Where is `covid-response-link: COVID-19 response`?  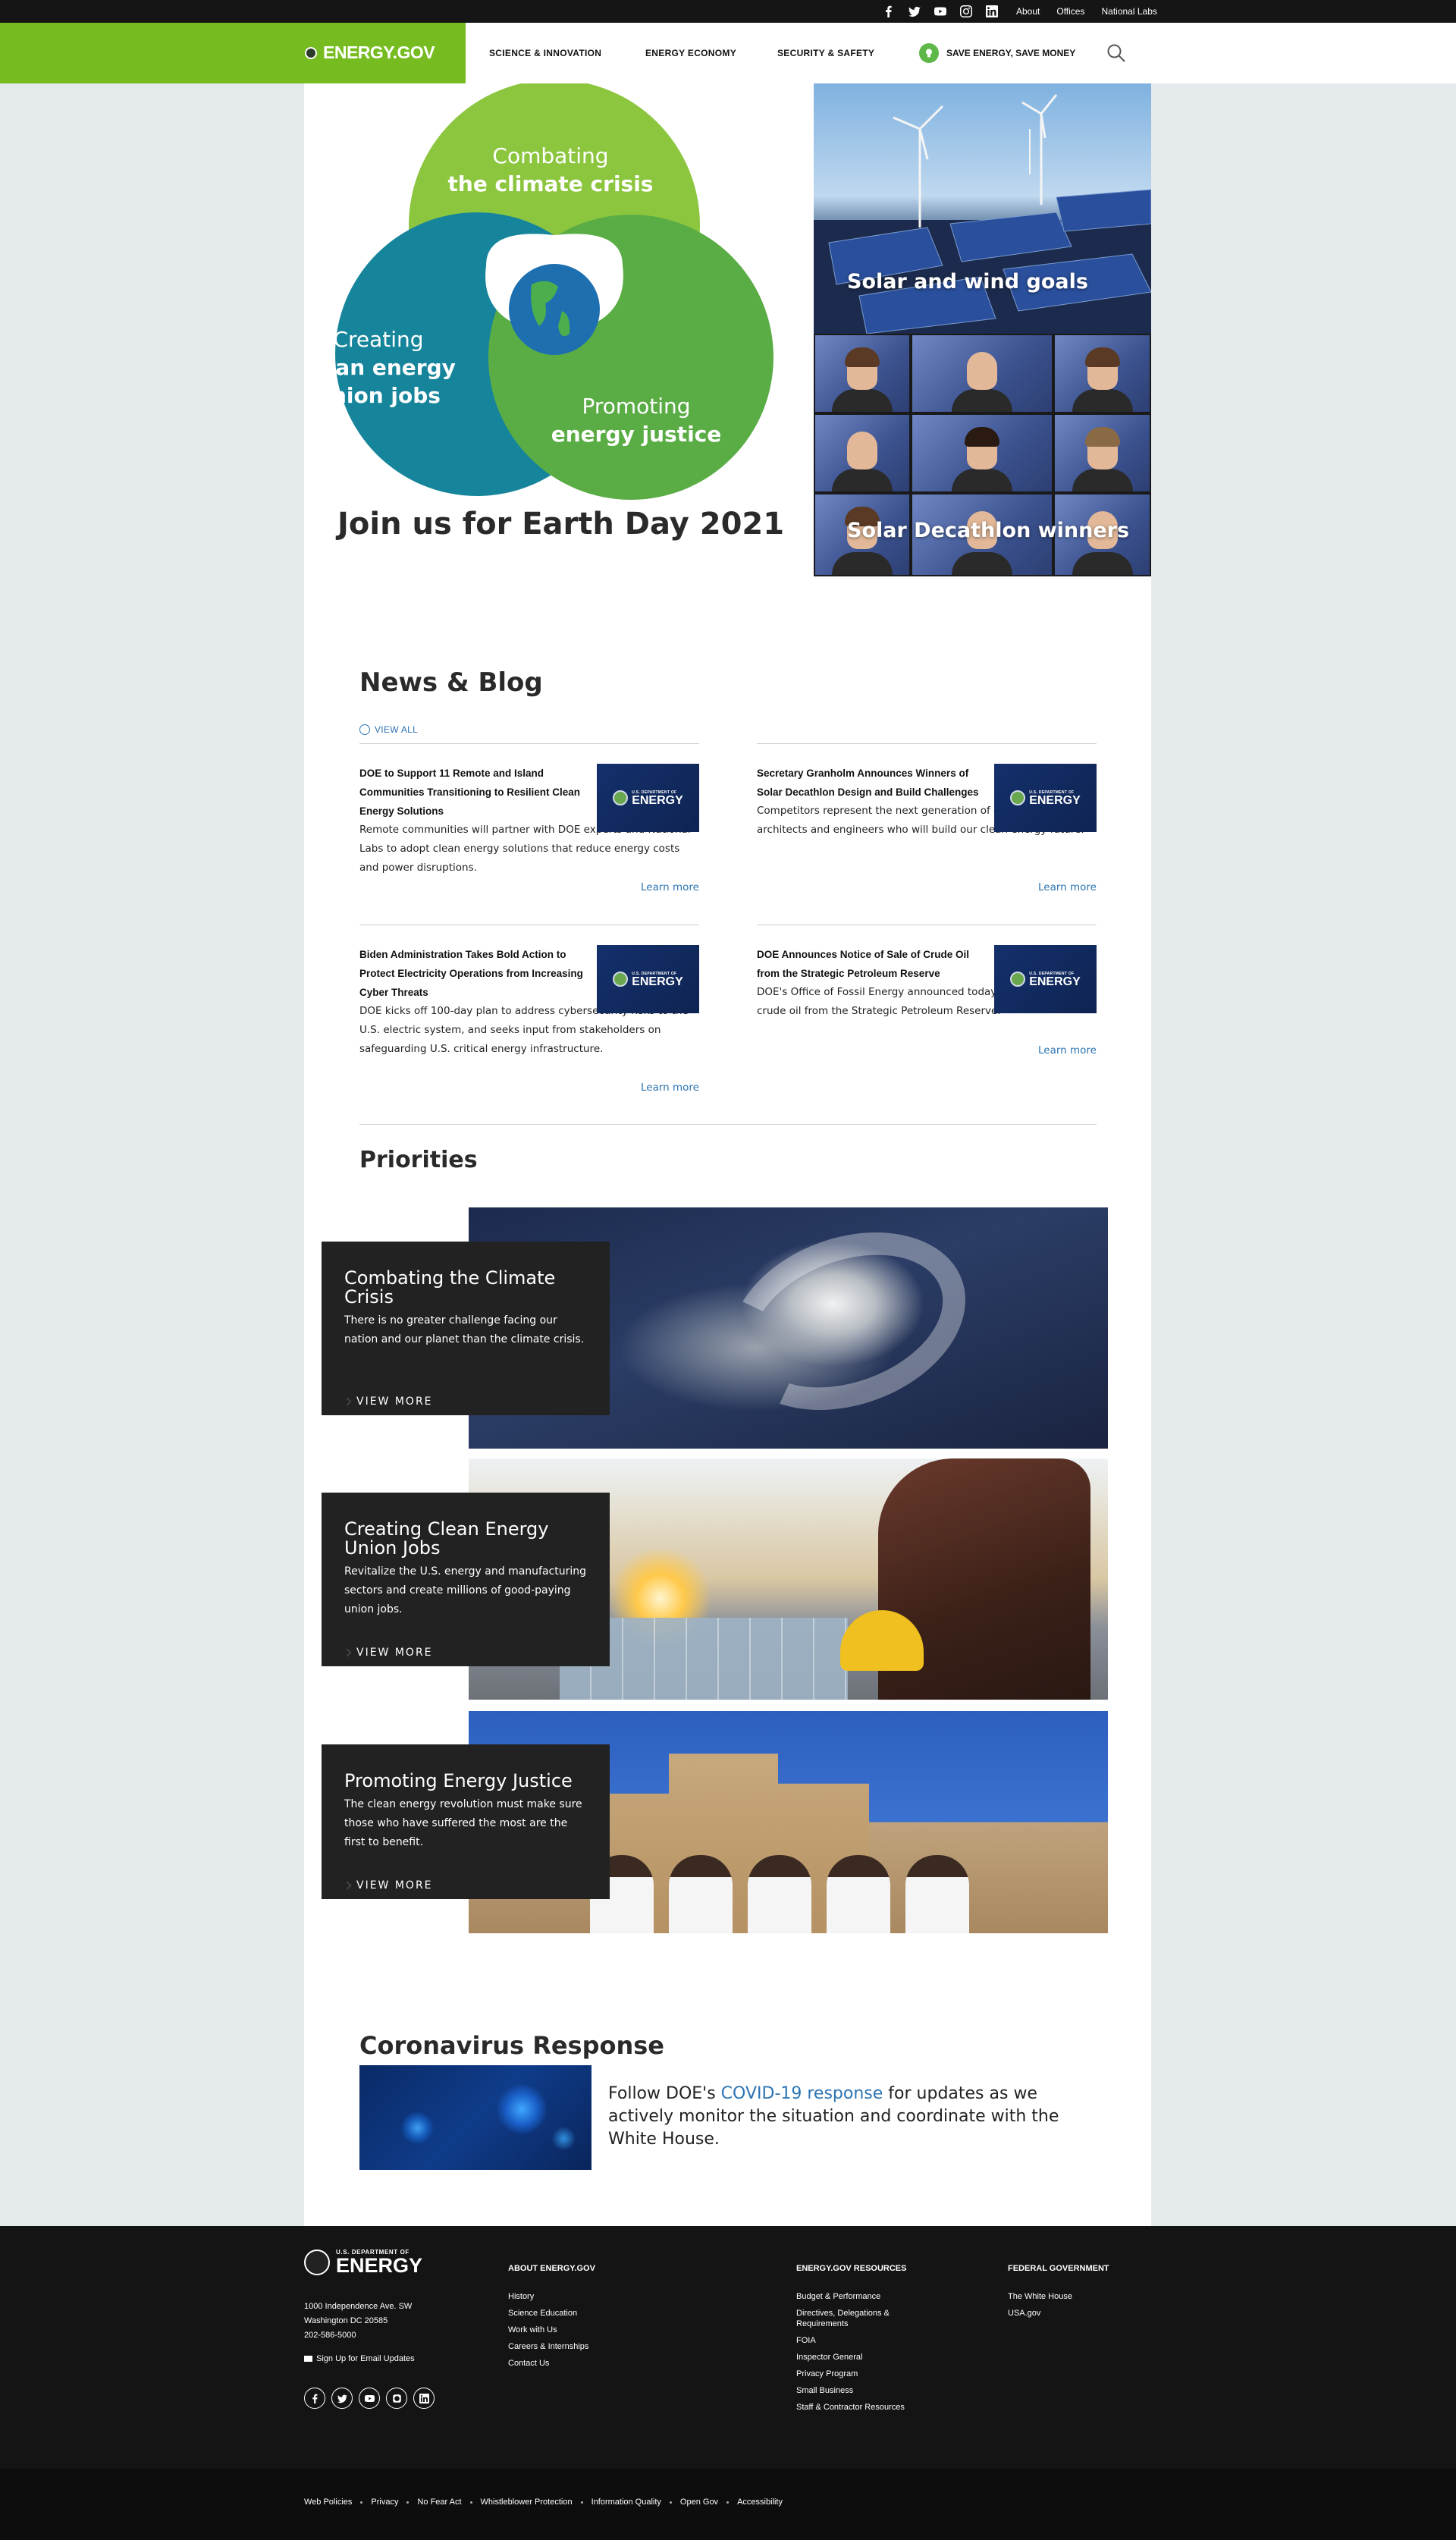
covid-response-link: COVID-19 response is located at coordinates (802, 2093).